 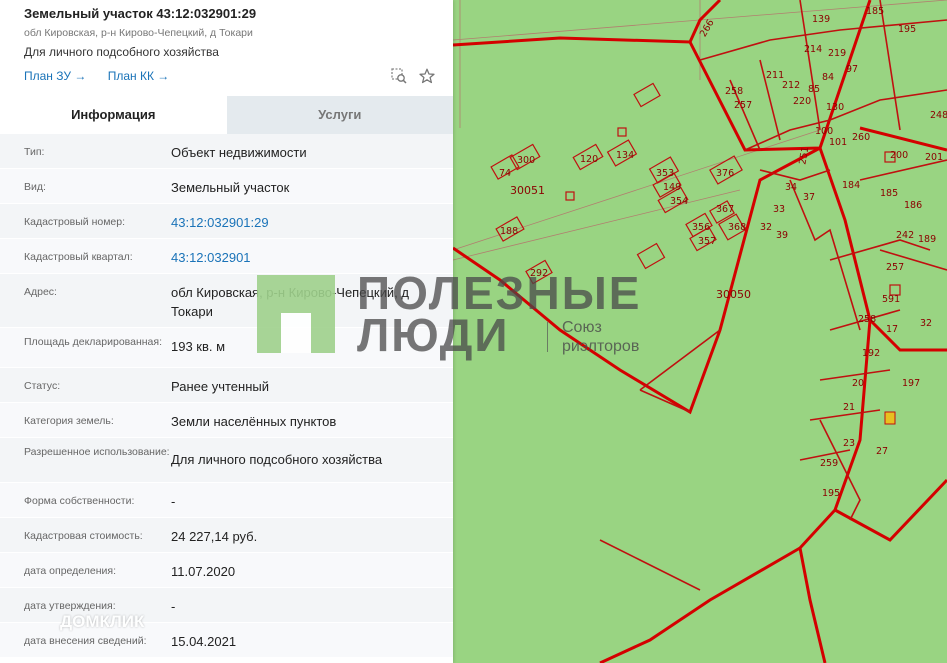 What do you see at coordinates (779, 209) in the screenshot?
I see `svg-text: 33` at bounding box center [779, 209].